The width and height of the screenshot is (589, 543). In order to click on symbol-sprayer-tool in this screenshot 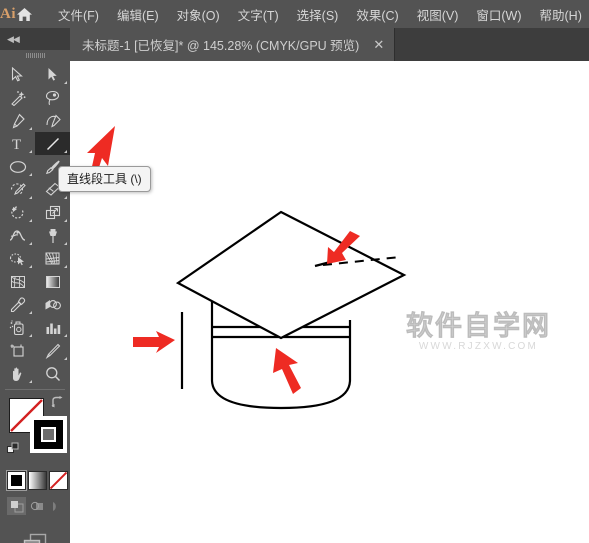, I will do `click(17, 327)`.